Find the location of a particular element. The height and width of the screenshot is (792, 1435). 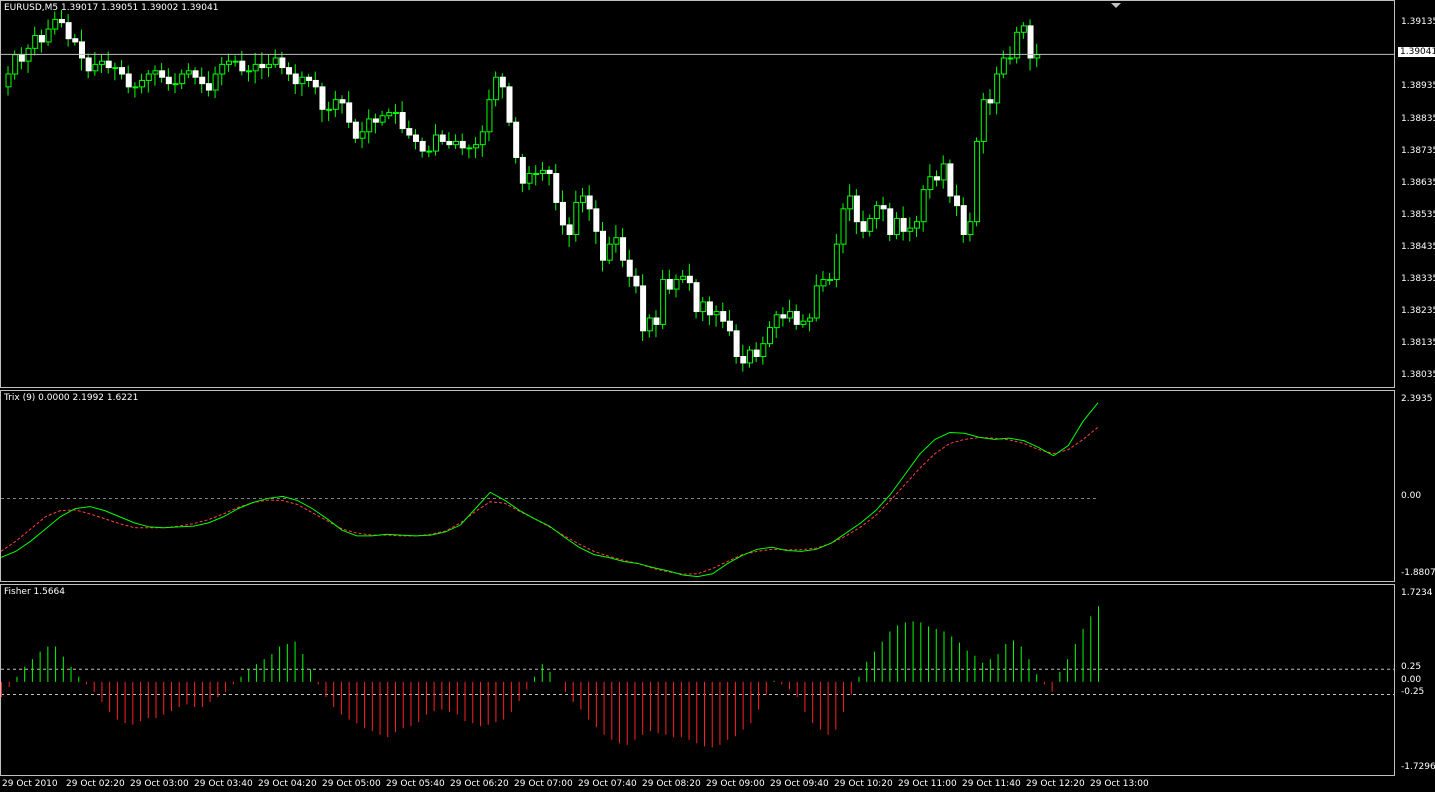

fisher-tick-label: -0.25 is located at coordinates (1413, 692).